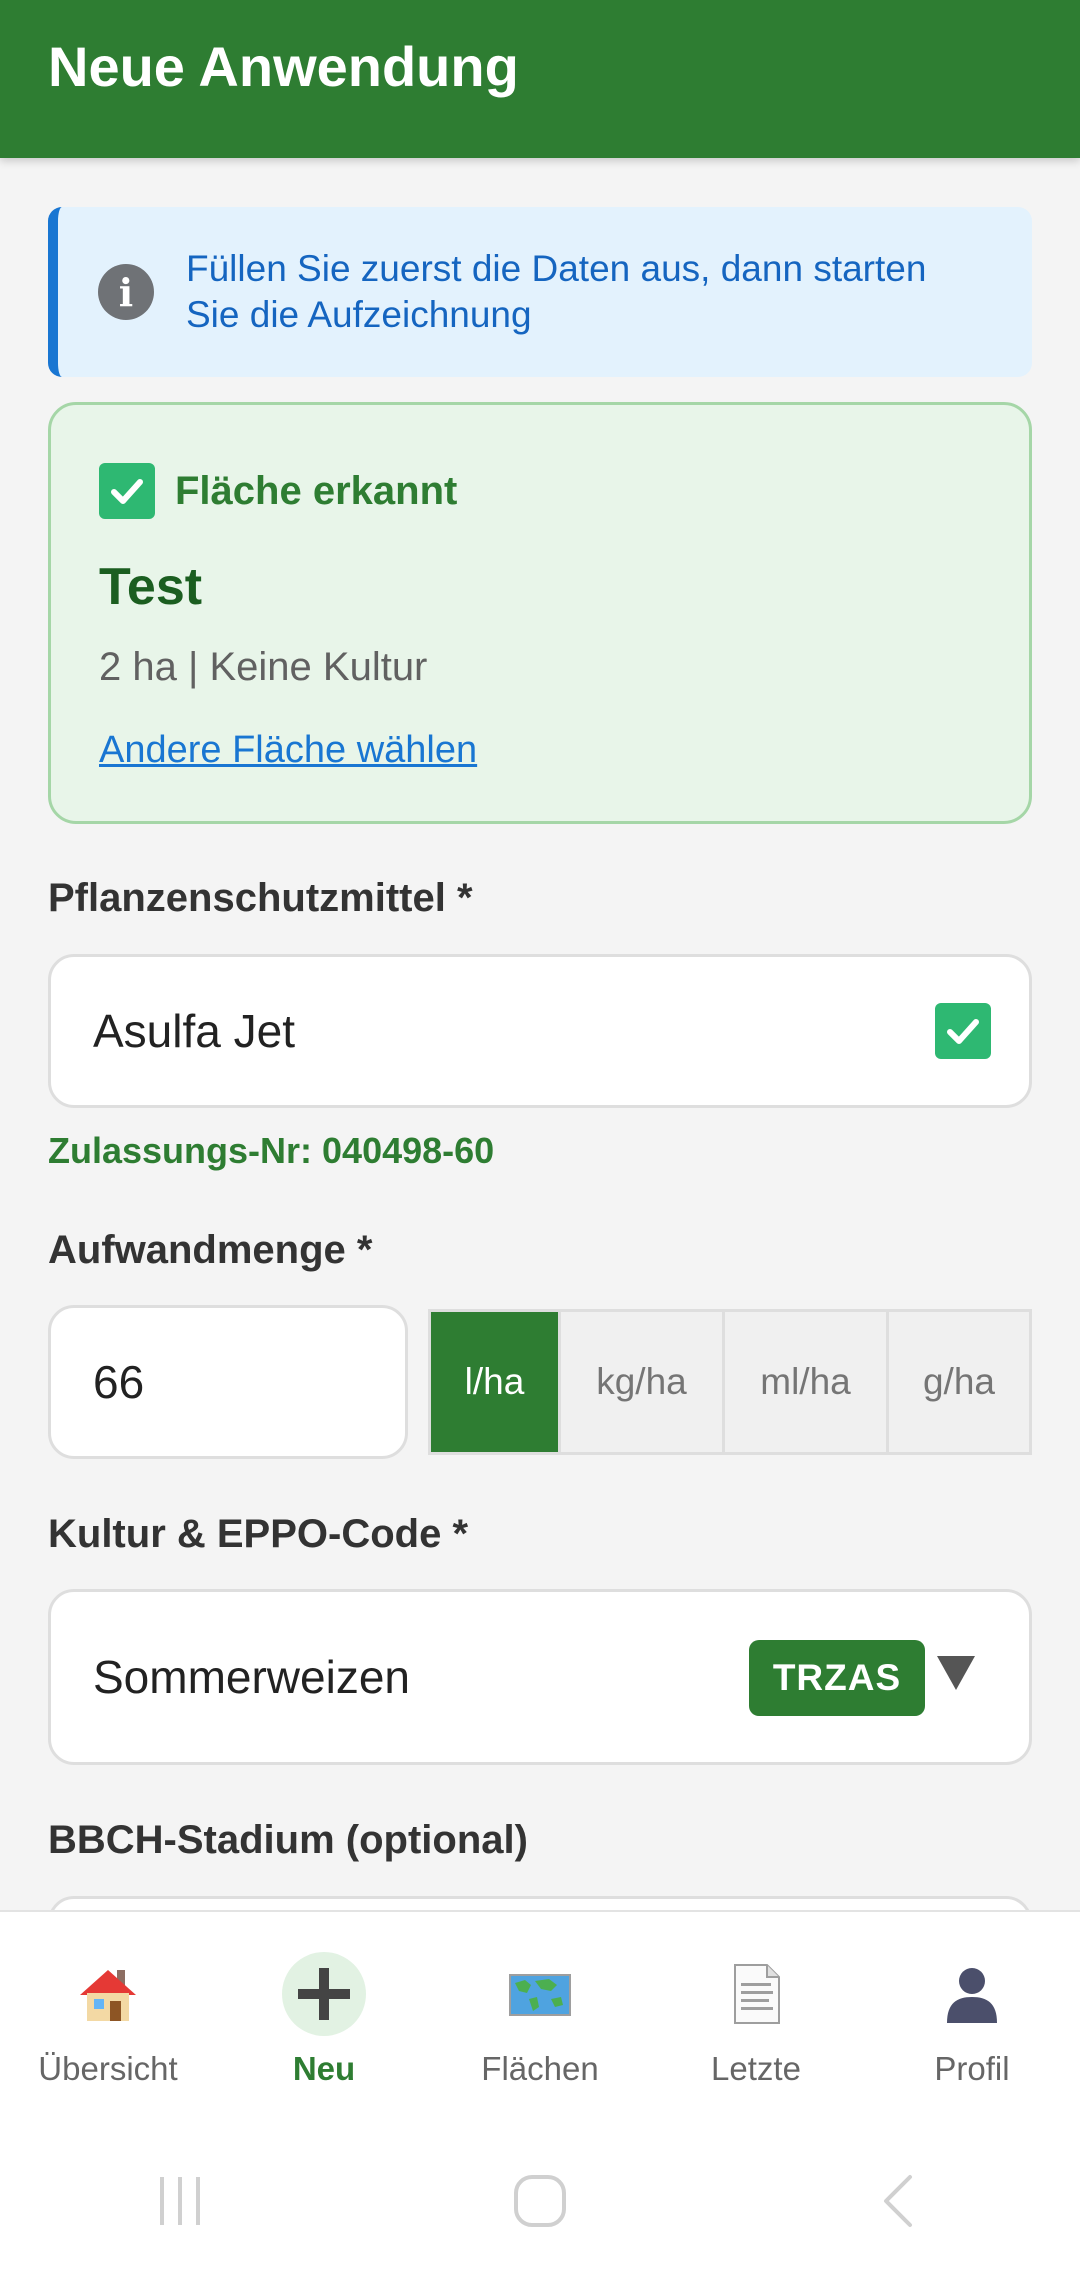 This screenshot has width=1080, height=2292. I want to click on nav-tab-profile: Profil, so click(972, 2011).